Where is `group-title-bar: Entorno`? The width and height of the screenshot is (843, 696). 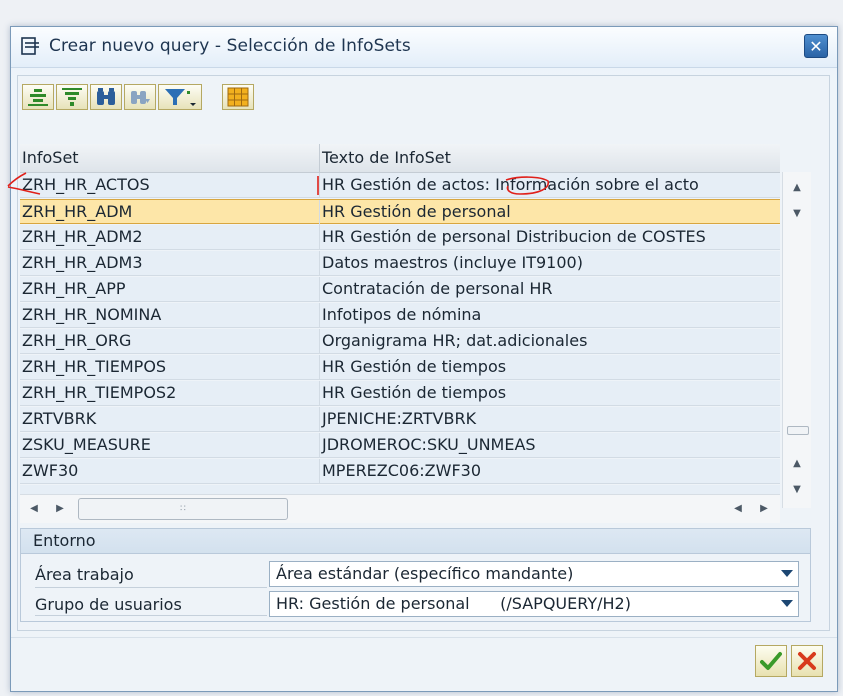
group-title-bar: Entorno is located at coordinates (415, 541).